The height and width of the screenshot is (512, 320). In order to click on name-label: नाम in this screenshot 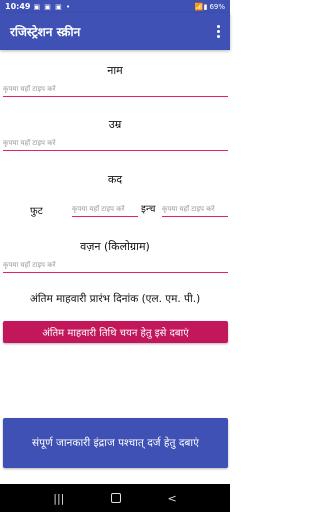, I will do `click(115, 70)`.